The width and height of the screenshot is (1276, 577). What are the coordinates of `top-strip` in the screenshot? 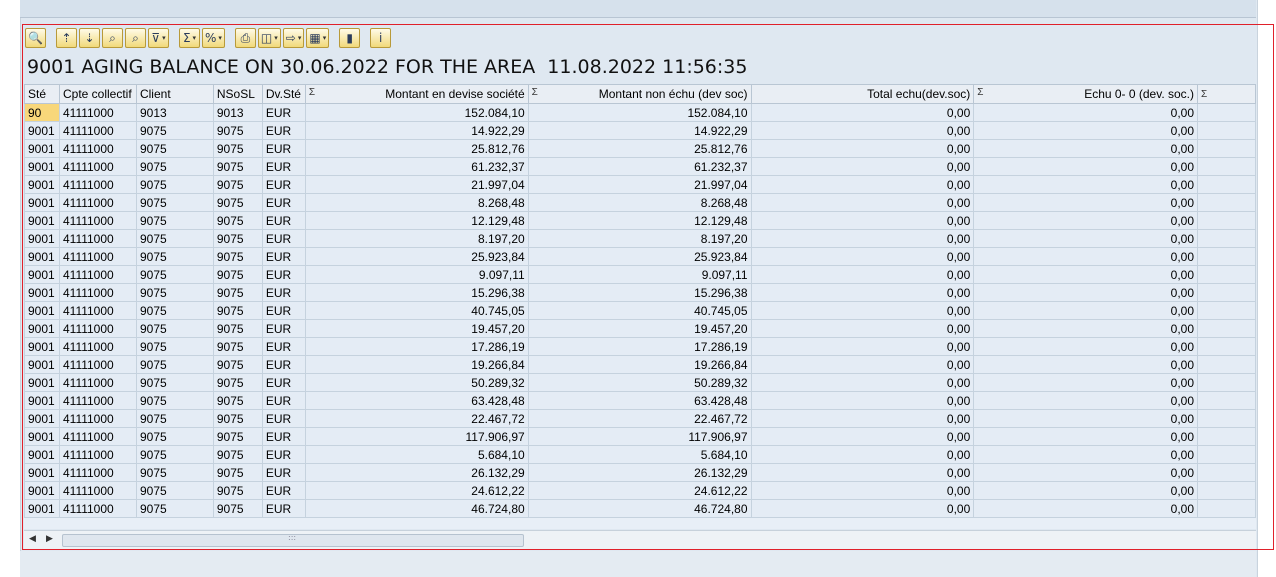 It's located at (638, 9).